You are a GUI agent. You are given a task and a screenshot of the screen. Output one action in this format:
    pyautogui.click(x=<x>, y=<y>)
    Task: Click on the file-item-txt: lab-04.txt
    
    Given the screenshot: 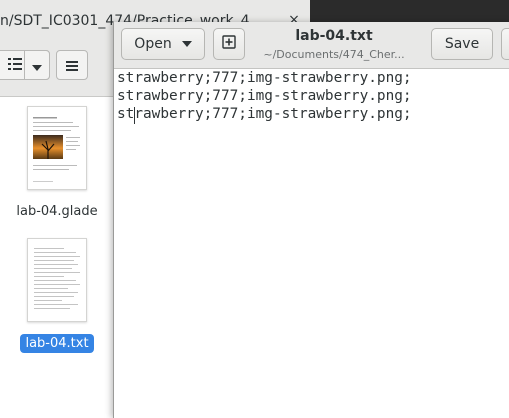 What is the action you would take?
    pyautogui.click(x=57, y=295)
    